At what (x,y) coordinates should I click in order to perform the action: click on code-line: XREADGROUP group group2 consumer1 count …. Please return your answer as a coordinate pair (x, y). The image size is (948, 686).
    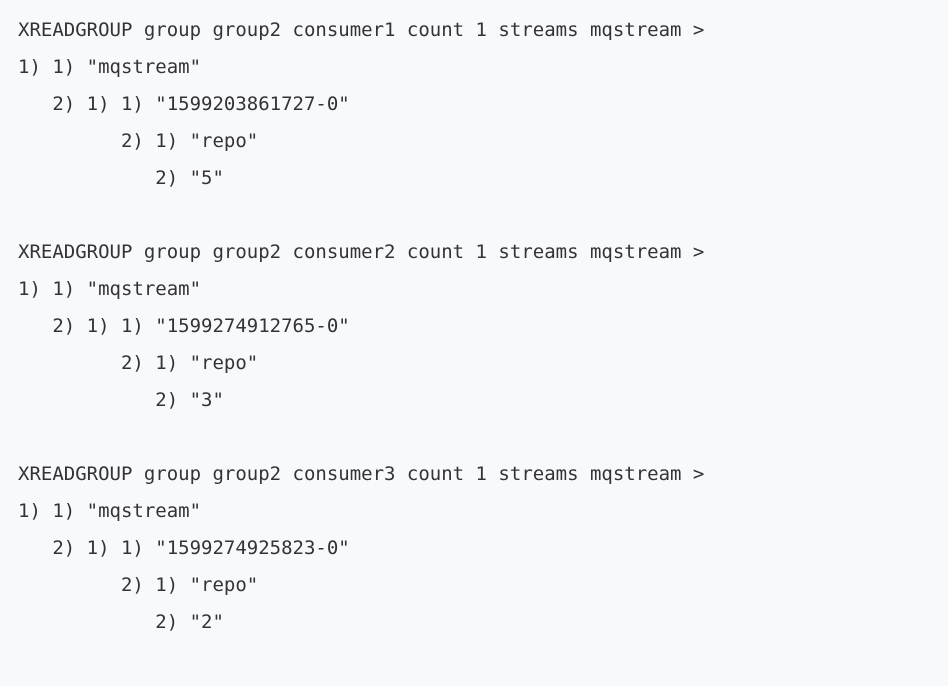
    Looking at the image, I should click on (361, 30).